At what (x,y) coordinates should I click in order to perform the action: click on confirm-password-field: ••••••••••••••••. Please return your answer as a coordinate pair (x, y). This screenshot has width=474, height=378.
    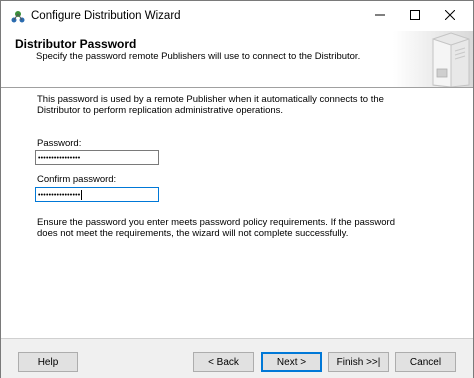
    Looking at the image, I should click on (97, 194).